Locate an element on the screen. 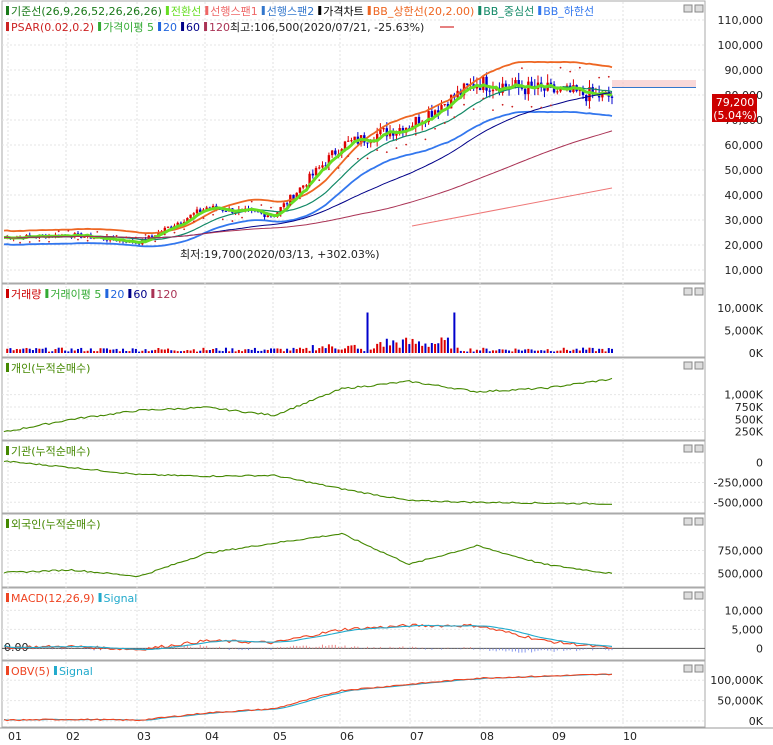 The image size is (773, 745). individual-y-tick: 750K is located at coordinates (749, 407).